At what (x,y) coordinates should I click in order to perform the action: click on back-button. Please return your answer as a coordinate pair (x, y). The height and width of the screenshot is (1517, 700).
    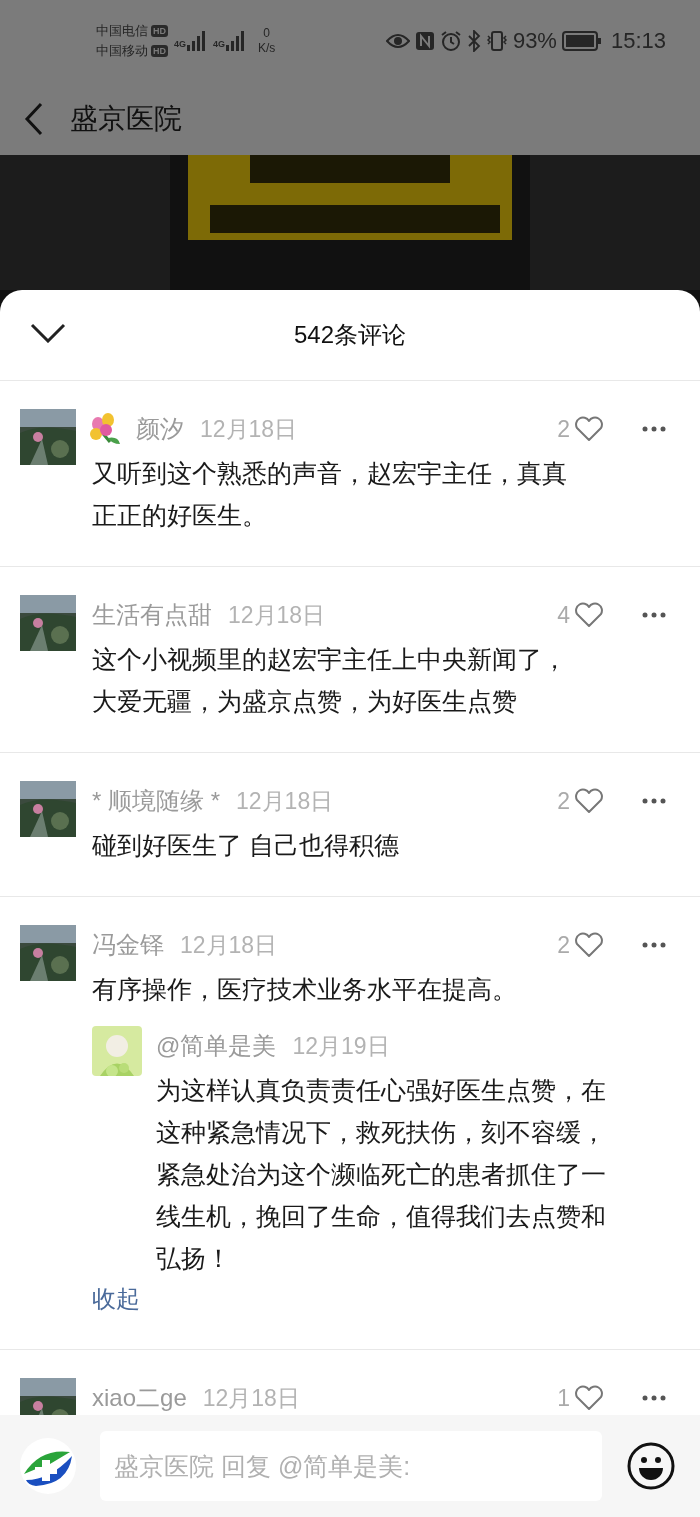
    Looking at the image, I should click on (34, 118).